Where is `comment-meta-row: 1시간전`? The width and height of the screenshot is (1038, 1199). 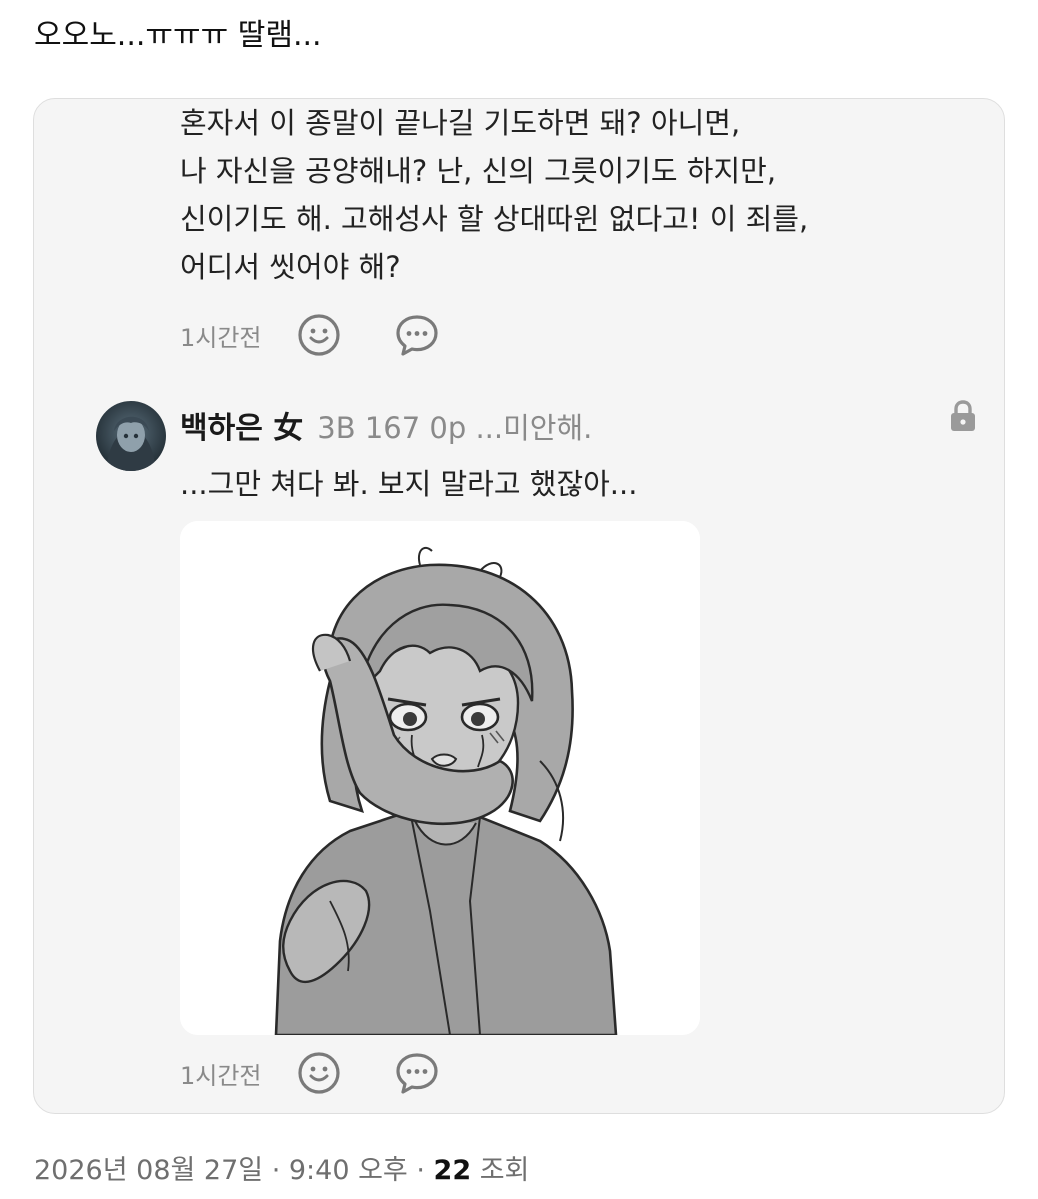 comment-meta-row: 1시간전 is located at coordinates (336, 335).